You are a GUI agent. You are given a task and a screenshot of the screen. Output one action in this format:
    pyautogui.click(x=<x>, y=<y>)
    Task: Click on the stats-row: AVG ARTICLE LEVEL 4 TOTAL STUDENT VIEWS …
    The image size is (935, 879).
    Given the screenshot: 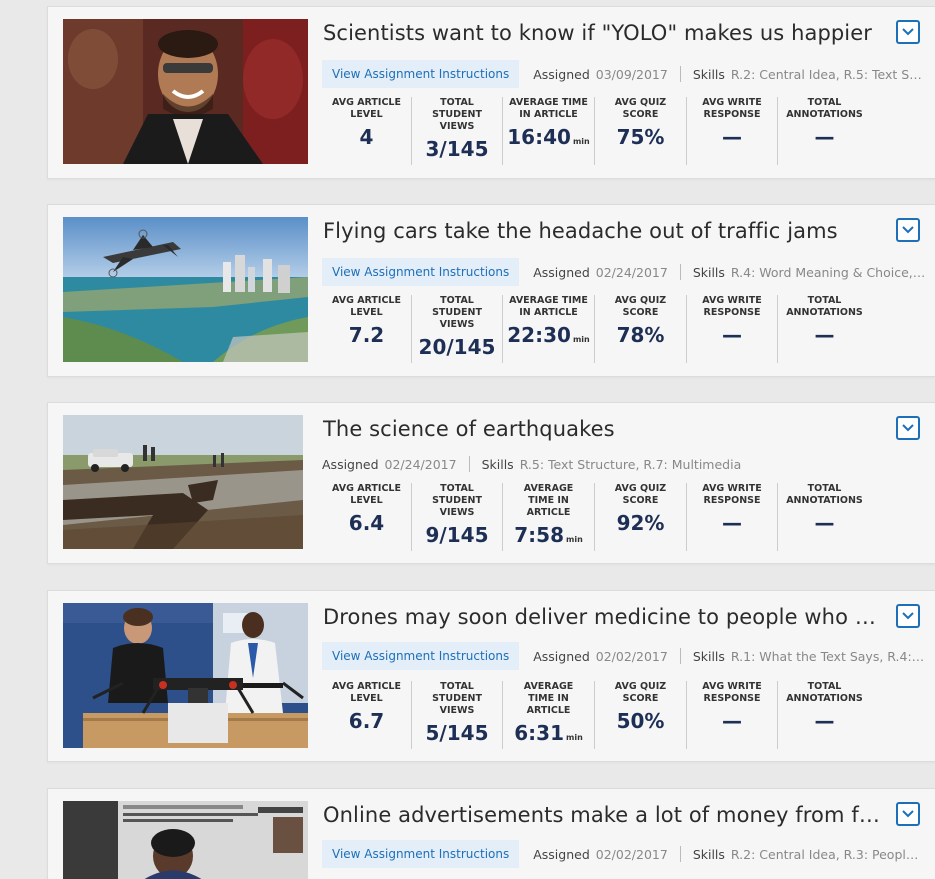 What is the action you would take?
    pyautogui.click(x=596, y=131)
    